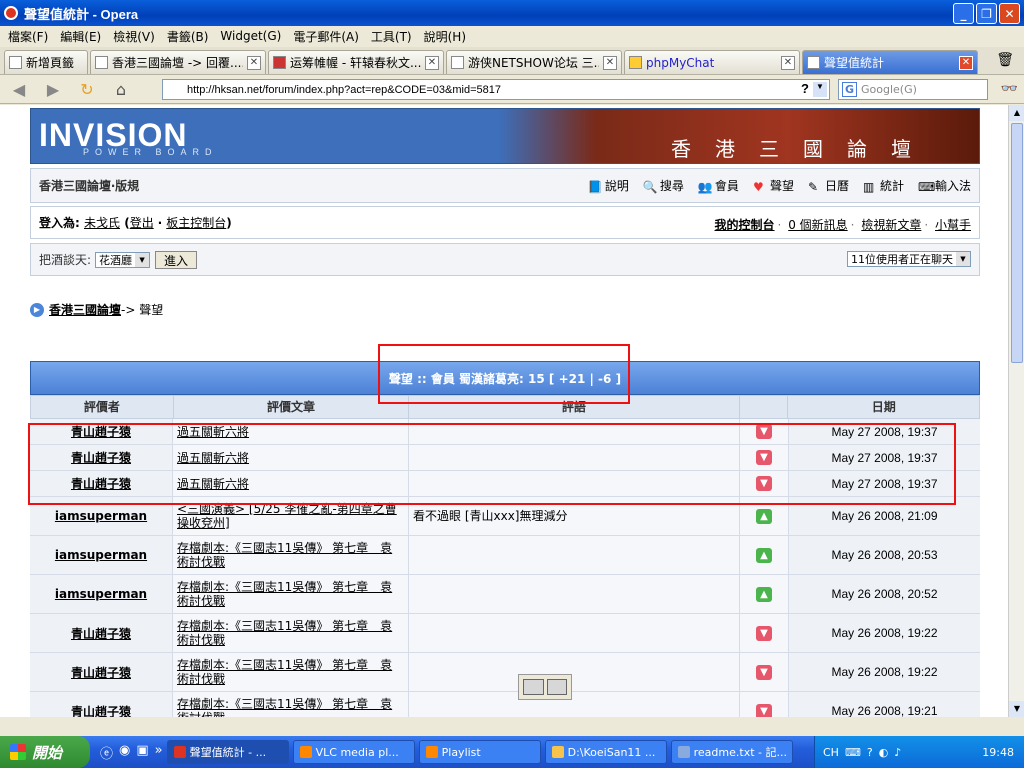 The width and height of the screenshot is (1024, 768). What do you see at coordinates (813, 186) in the screenshot?
I see `calendar-icon: ✎` at bounding box center [813, 186].